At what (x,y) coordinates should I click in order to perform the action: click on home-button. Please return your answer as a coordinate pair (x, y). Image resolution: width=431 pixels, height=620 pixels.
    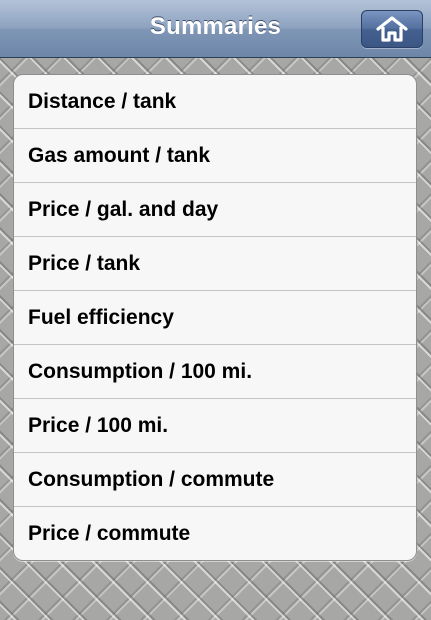
    Looking at the image, I should click on (392, 29).